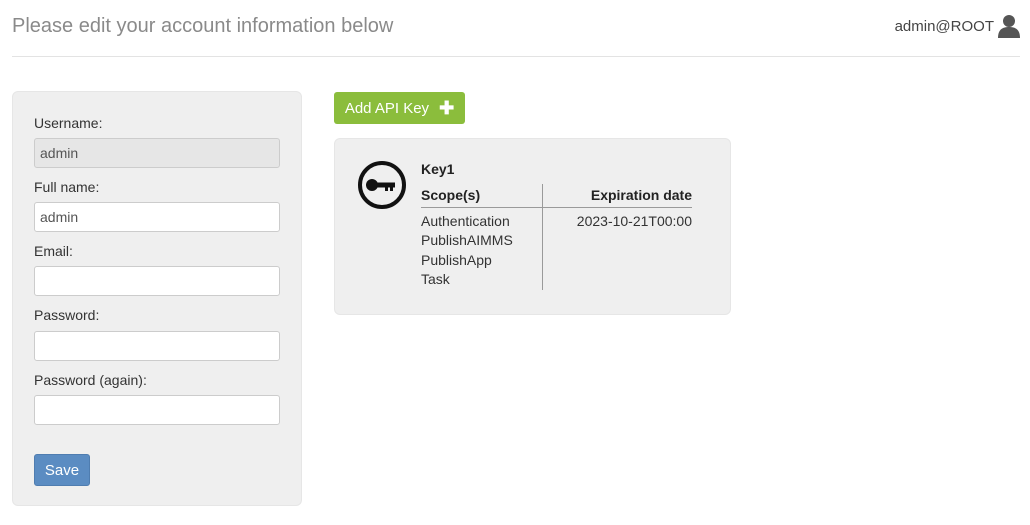  What do you see at coordinates (387, 108) in the screenshot?
I see `add-api-key-label: Add API Key` at bounding box center [387, 108].